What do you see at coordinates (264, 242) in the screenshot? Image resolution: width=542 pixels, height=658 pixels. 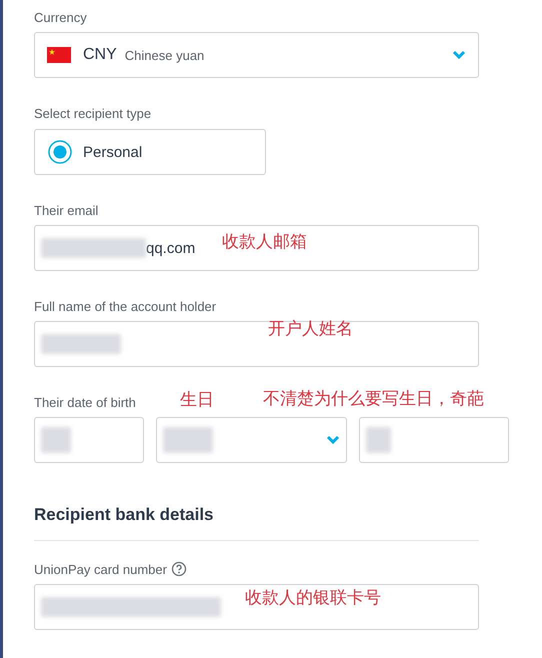 I see `annotation-text: 收款人邮箱` at bounding box center [264, 242].